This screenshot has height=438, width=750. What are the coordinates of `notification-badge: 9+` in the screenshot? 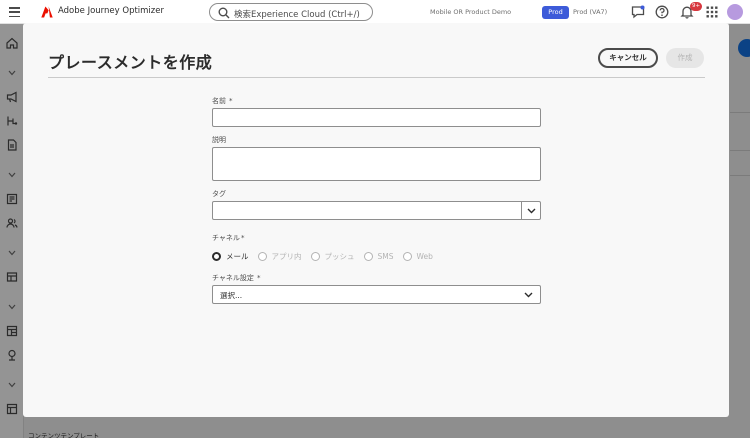 It's located at (696, 6).